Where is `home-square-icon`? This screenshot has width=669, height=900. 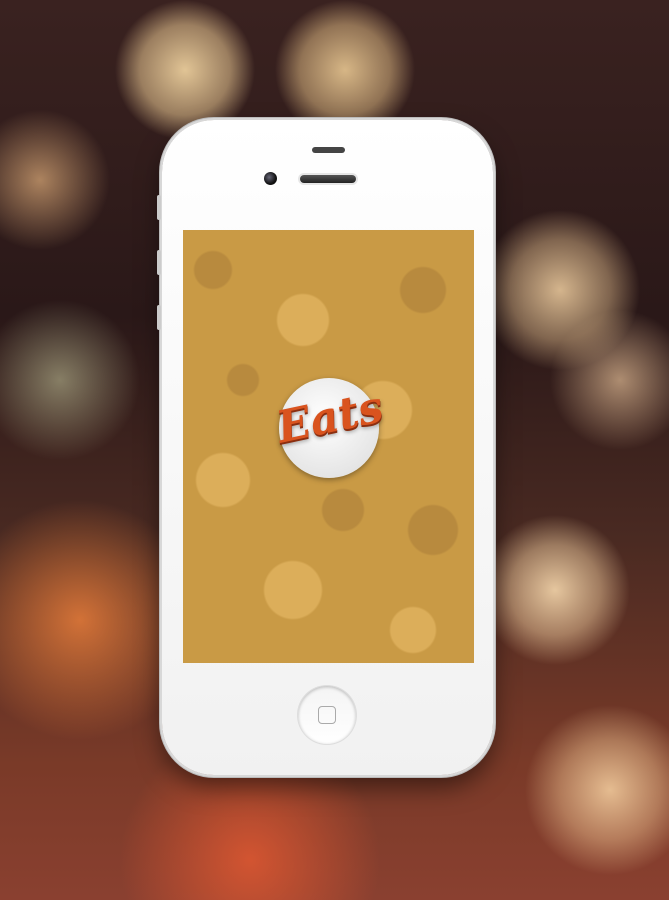 home-square-icon is located at coordinates (327, 715).